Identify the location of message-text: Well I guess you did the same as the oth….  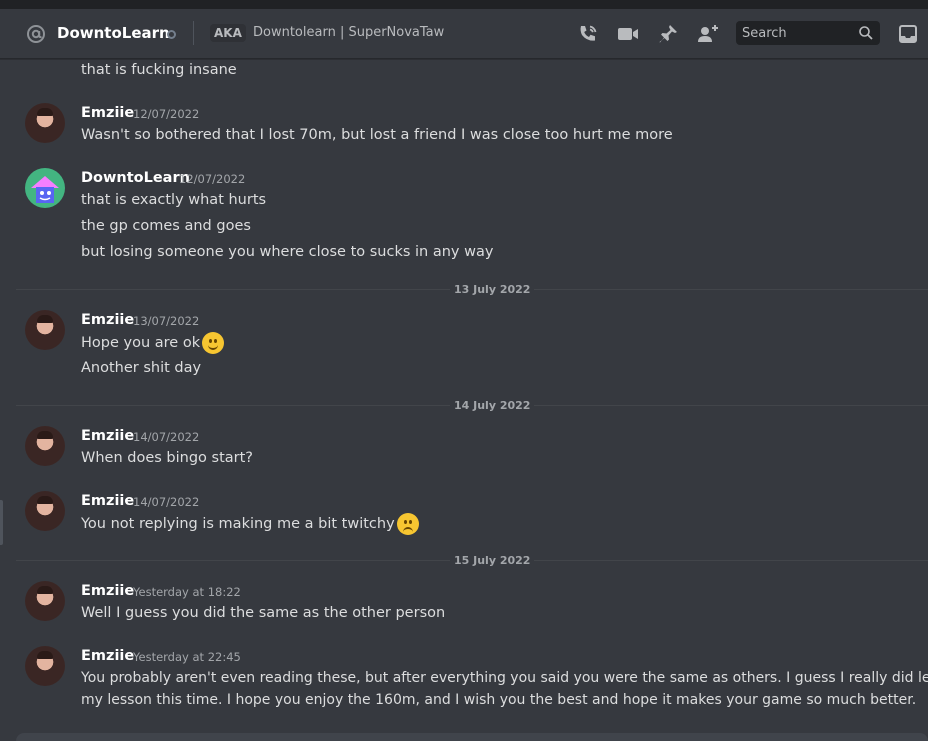
(263, 613).